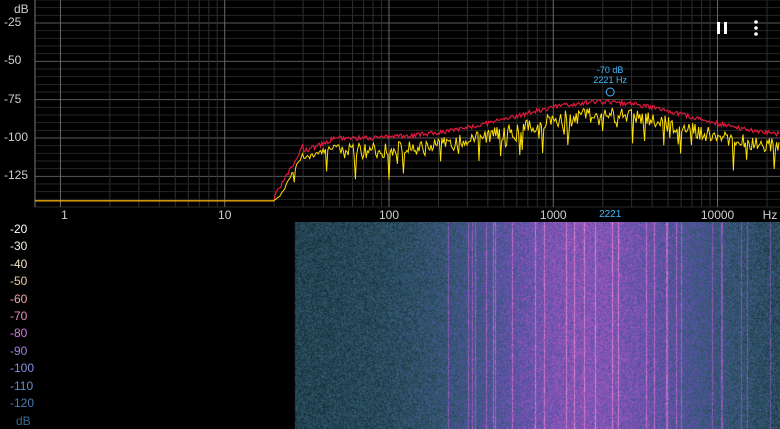 The height and width of the screenshot is (429, 780). I want to click on y-tick-label: -50, so click(13, 60).